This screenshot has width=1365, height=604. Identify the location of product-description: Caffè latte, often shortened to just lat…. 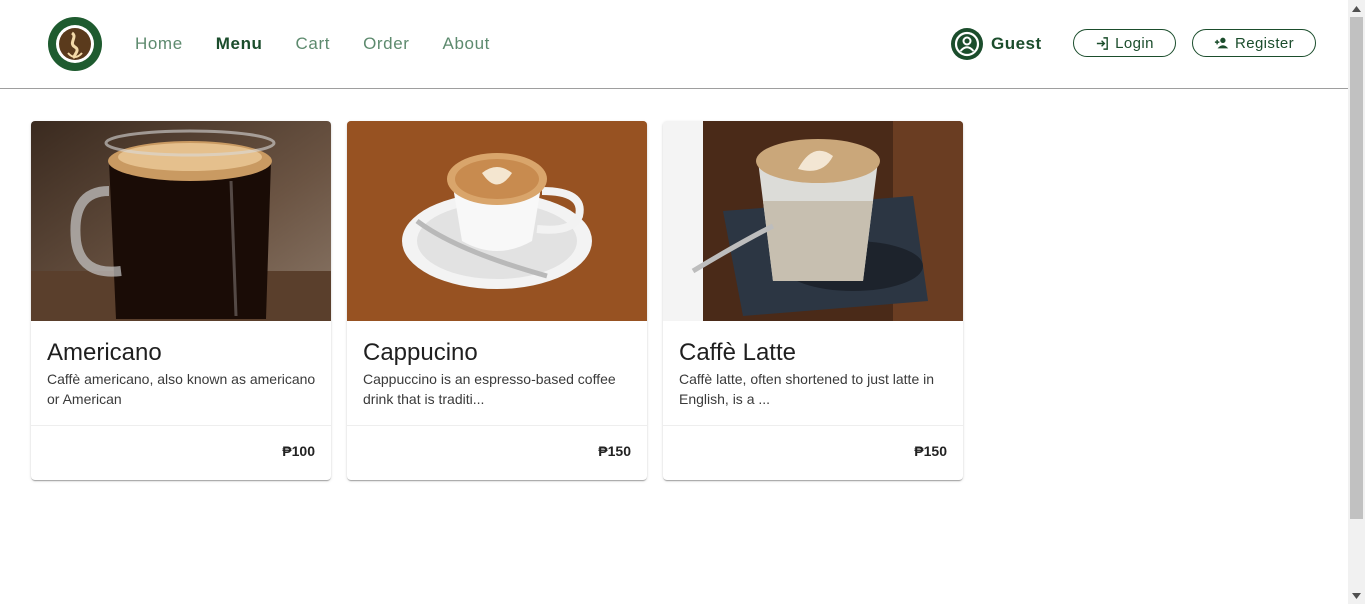
(807, 389).